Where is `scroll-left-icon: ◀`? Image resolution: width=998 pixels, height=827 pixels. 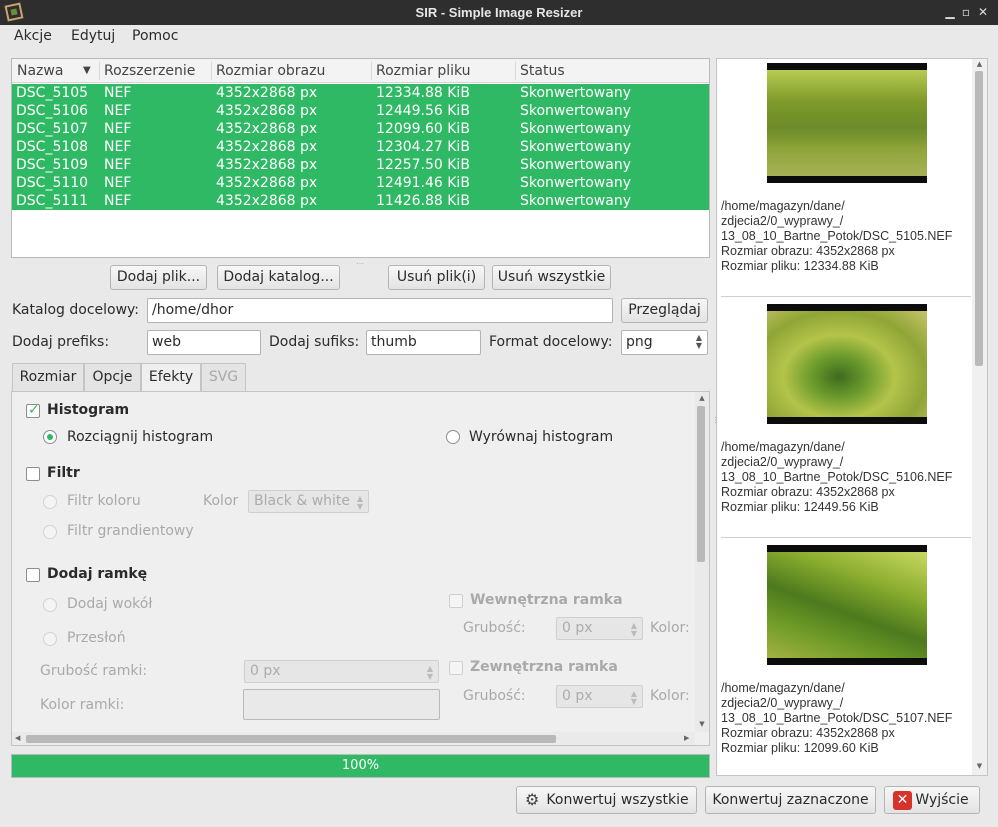 scroll-left-icon: ◀ is located at coordinates (17, 738).